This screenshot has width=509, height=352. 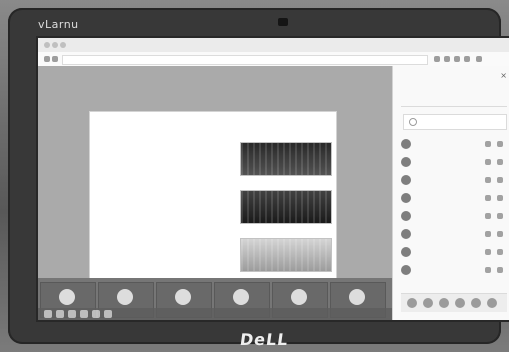 What do you see at coordinates (454, 302) in the screenshot?
I see `panel-footer` at bounding box center [454, 302].